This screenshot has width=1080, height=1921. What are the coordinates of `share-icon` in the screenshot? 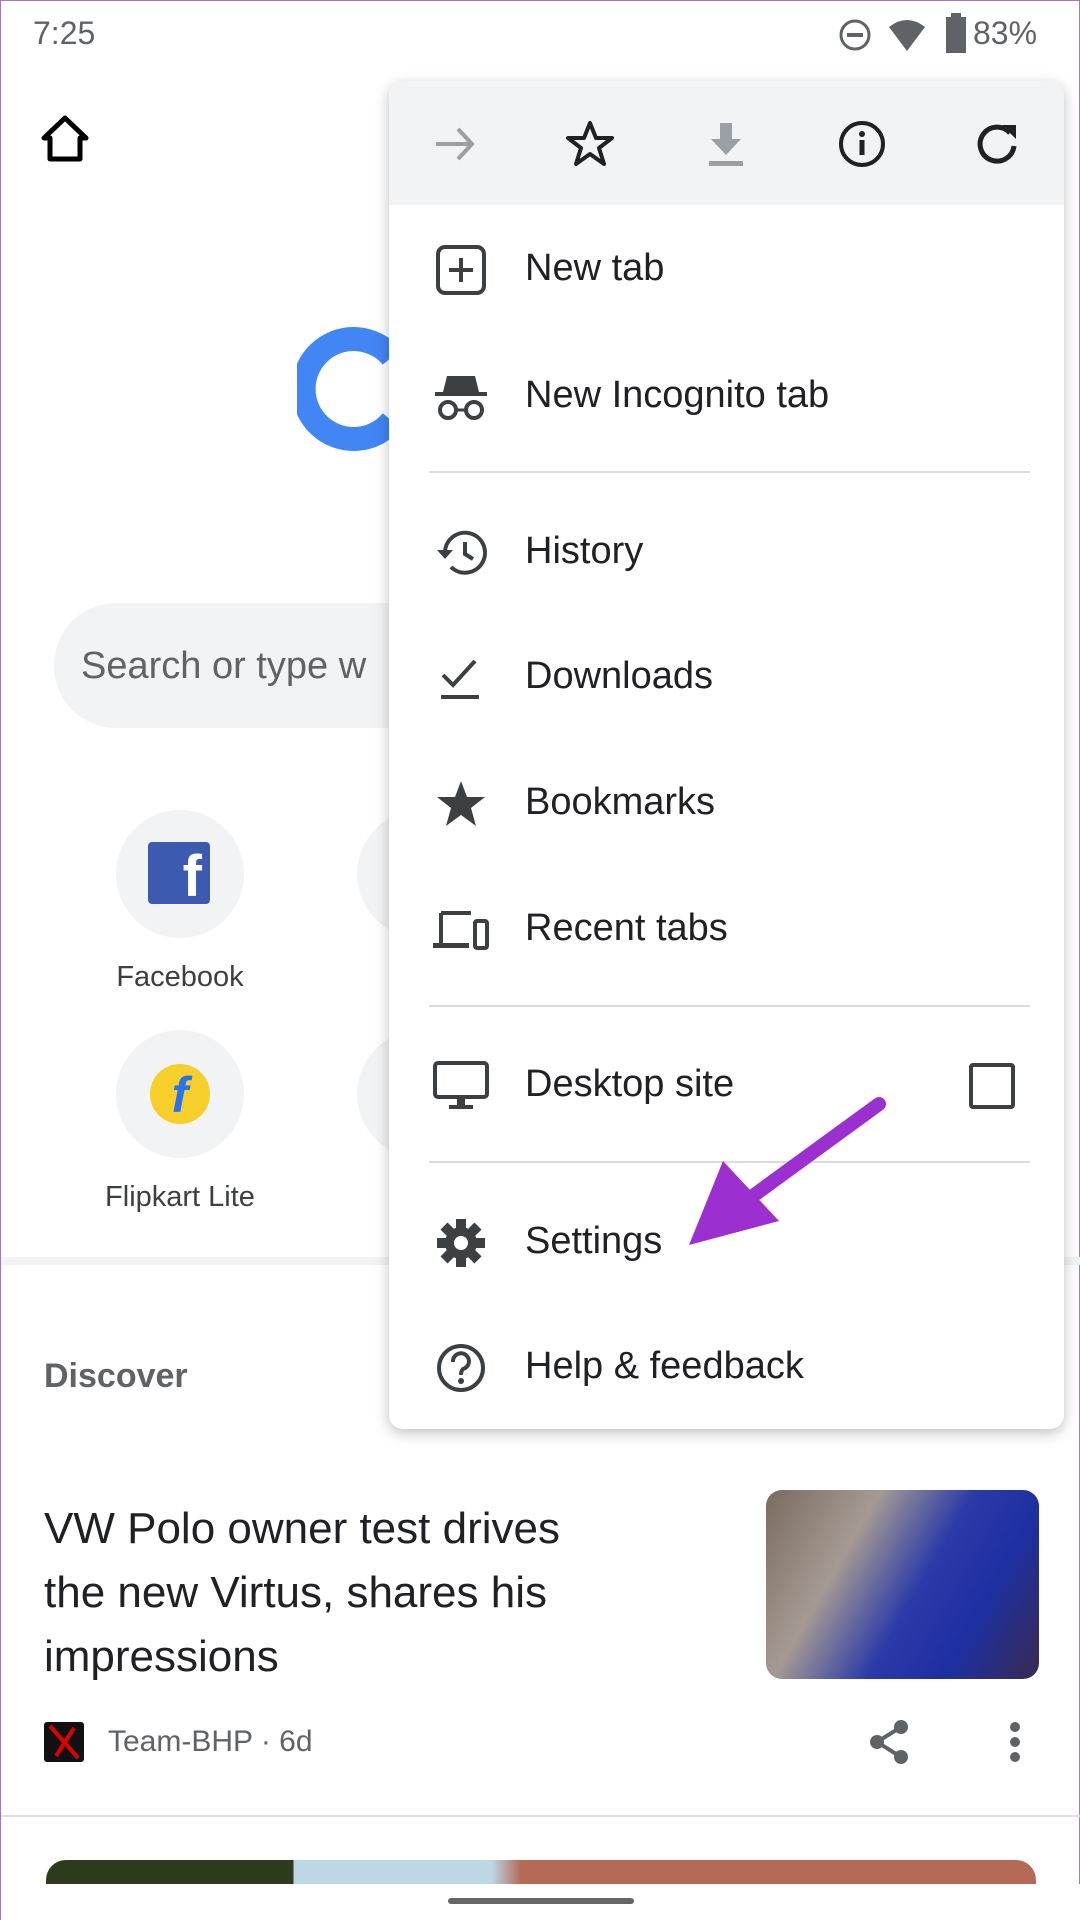 It's located at (890, 1742).